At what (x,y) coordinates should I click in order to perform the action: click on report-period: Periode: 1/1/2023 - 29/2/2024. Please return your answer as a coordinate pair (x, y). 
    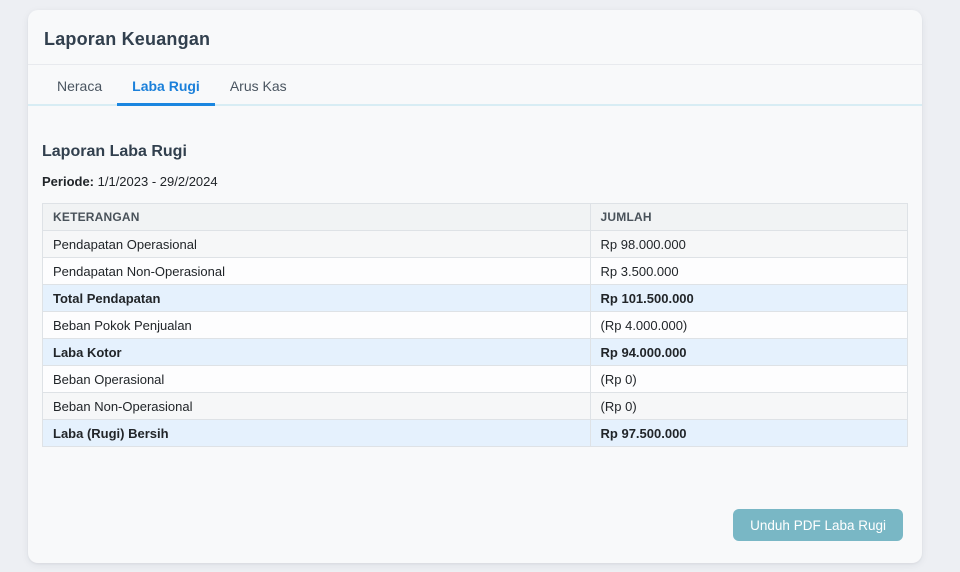
    Looking at the image, I should click on (475, 181).